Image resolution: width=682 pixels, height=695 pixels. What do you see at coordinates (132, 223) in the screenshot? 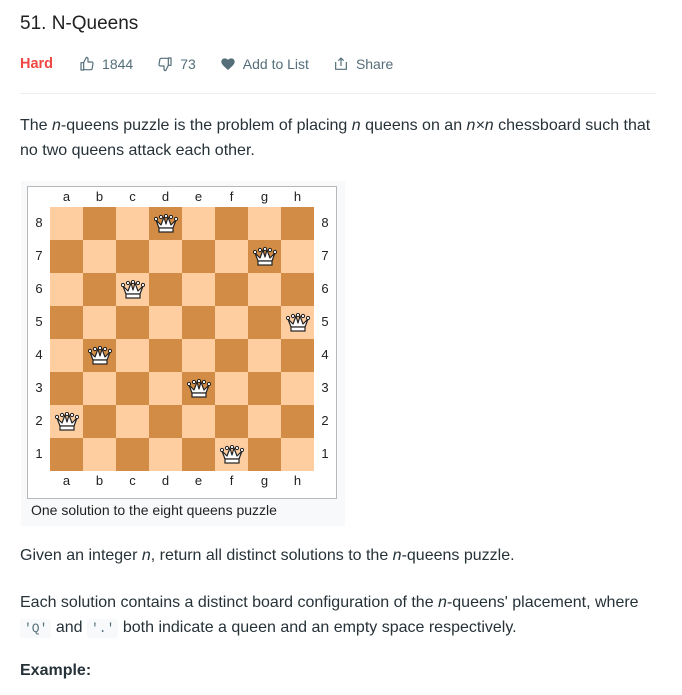
I see `board-square-c8` at bounding box center [132, 223].